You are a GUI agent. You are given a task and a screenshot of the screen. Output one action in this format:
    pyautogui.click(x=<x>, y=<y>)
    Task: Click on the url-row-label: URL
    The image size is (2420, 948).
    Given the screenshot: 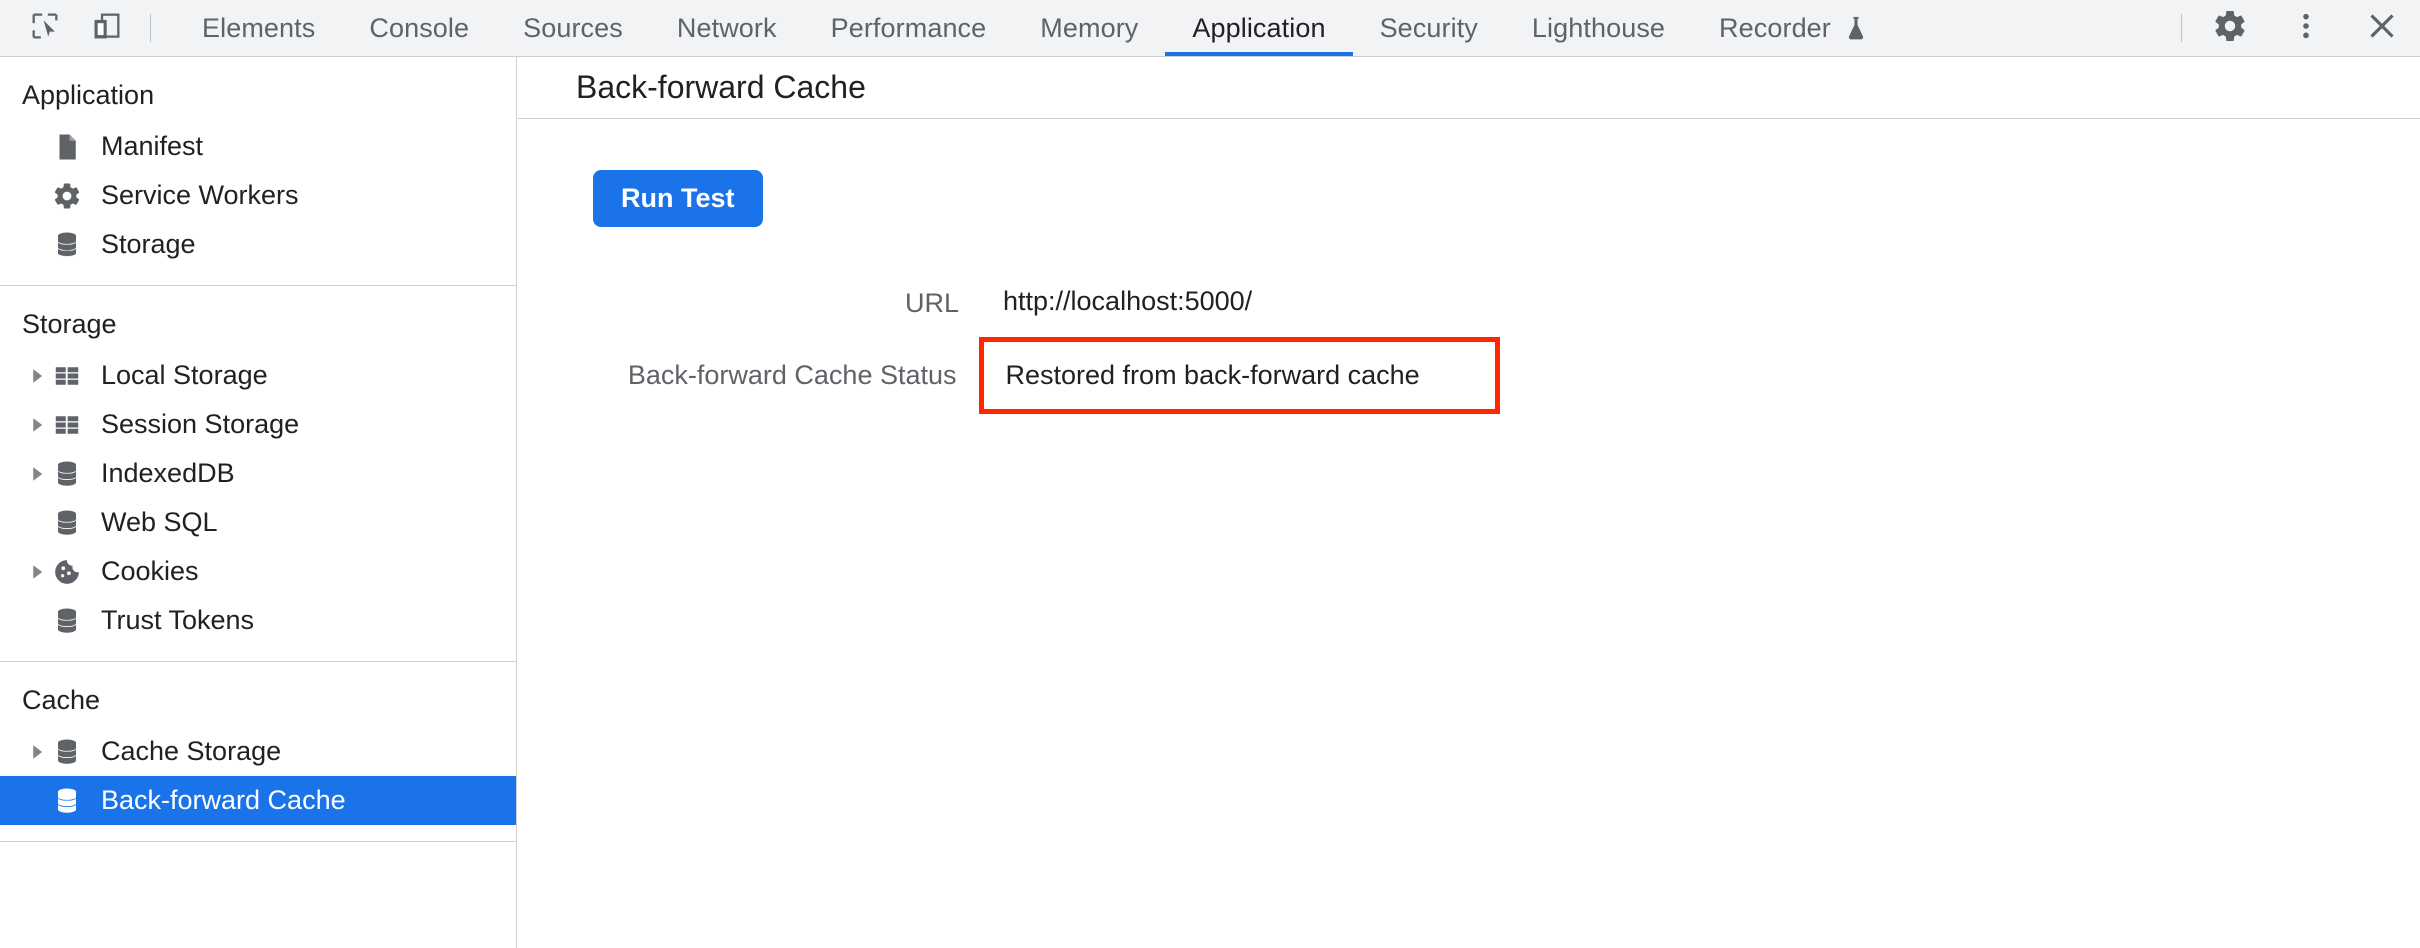 What is the action you would take?
    pyautogui.click(x=931, y=302)
    